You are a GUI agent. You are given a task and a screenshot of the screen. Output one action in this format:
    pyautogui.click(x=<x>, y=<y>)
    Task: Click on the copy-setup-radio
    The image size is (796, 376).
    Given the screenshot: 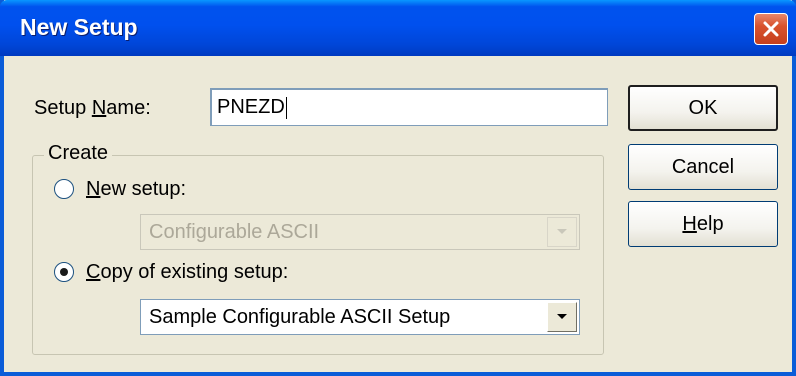 What is the action you would take?
    pyautogui.click(x=64, y=272)
    